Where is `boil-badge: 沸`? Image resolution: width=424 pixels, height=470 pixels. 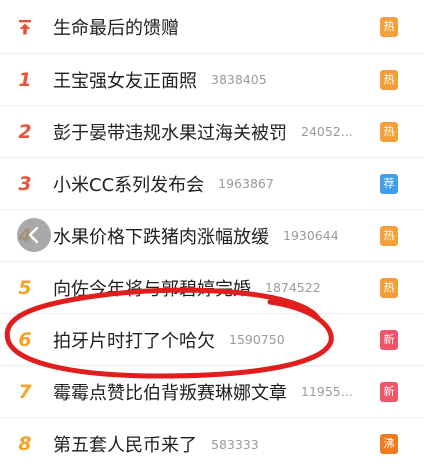 boil-badge: 沸 is located at coordinates (389, 444).